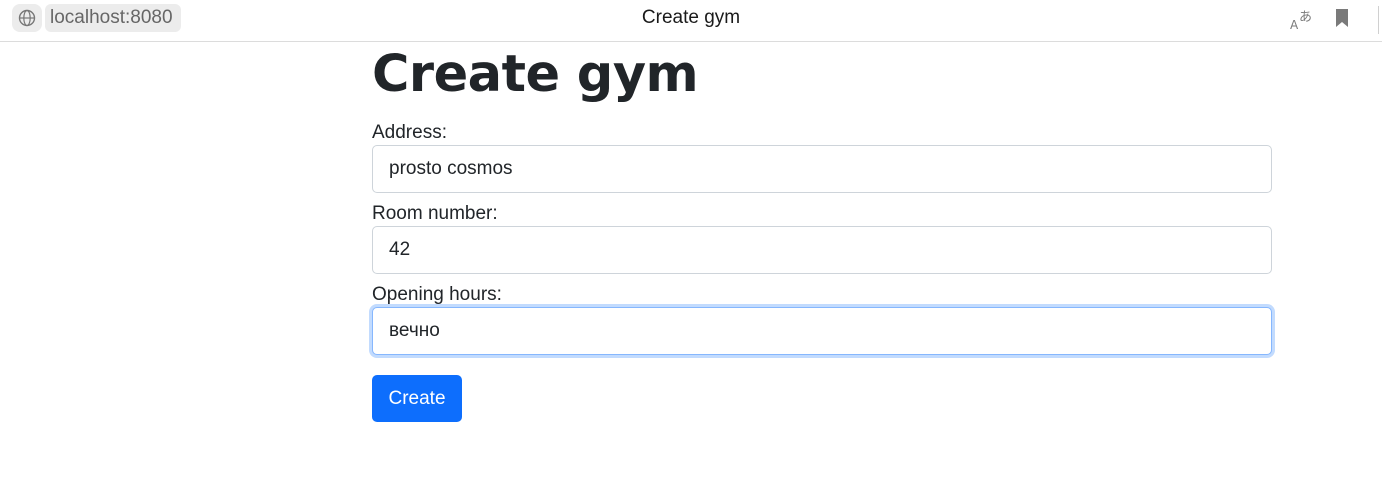  I want to click on translate-icon: A あ, so click(1301, 21).